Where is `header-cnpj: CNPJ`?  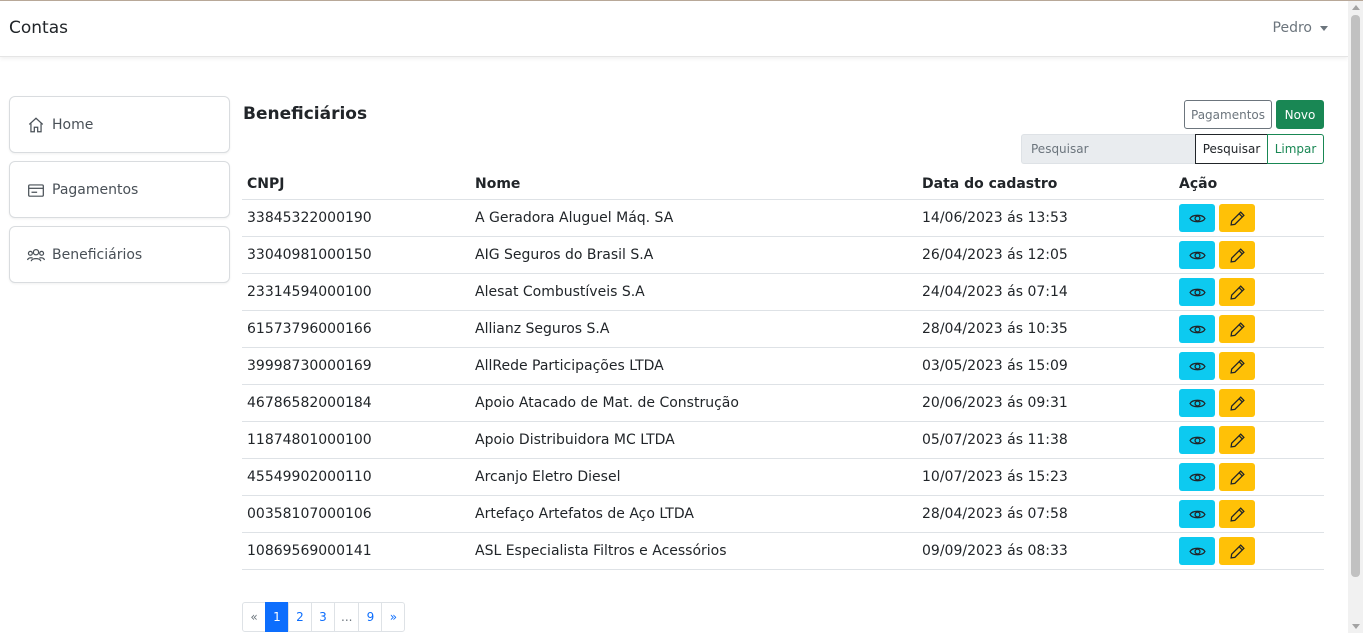
header-cnpj: CNPJ is located at coordinates (266, 184).